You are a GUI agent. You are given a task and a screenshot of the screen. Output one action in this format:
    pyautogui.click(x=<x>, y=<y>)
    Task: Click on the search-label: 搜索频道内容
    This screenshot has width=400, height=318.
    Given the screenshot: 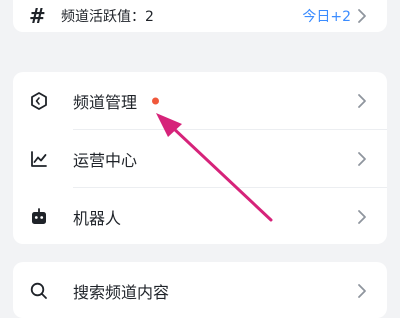 What is the action you would take?
    pyautogui.click(x=121, y=292)
    